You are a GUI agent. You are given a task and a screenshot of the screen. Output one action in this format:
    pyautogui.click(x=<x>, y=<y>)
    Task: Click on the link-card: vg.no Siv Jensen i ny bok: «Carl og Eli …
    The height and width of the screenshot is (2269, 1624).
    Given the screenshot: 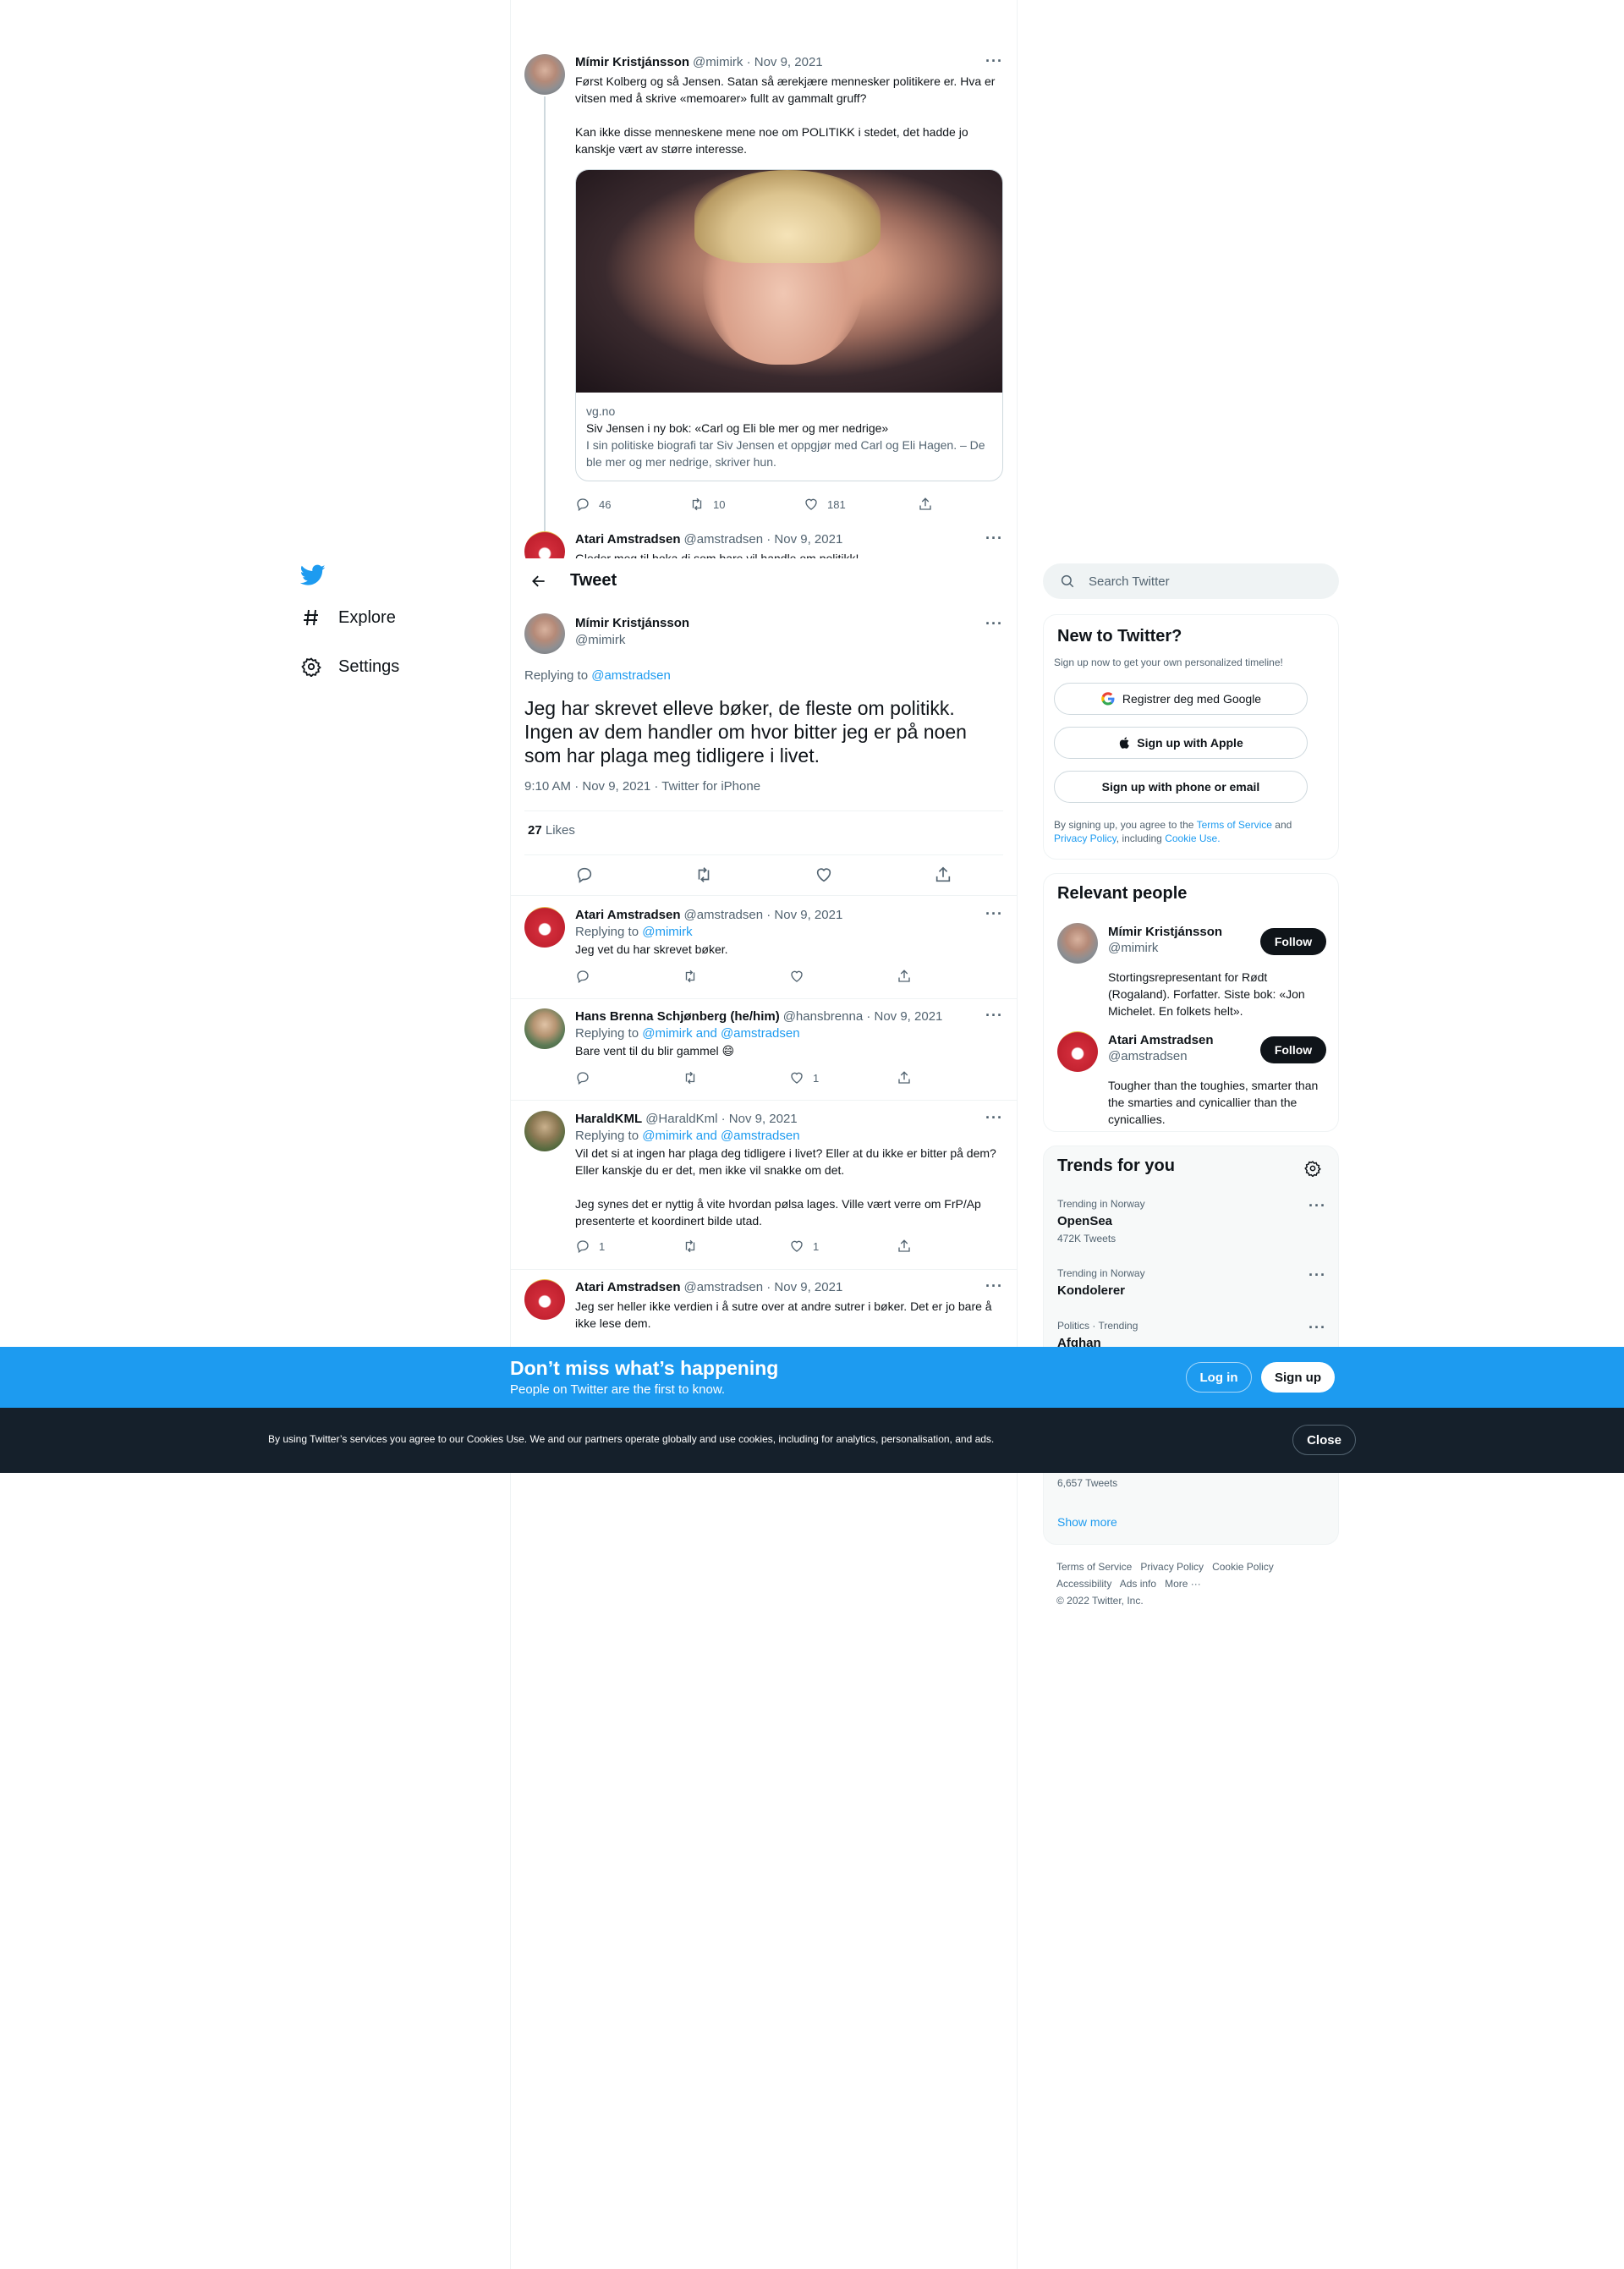 What is the action you would take?
    pyautogui.click(x=789, y=325)
    